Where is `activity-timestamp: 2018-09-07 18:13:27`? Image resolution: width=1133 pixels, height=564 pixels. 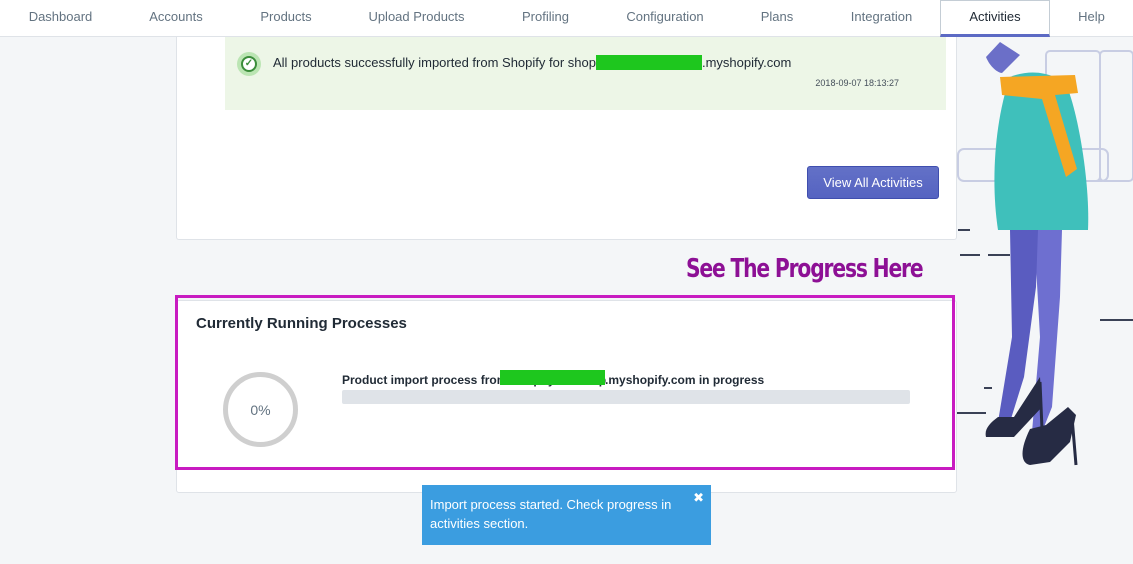
activity-timestamp: 2018-09-07 18:13:27 is located at coordinates (857, 83).